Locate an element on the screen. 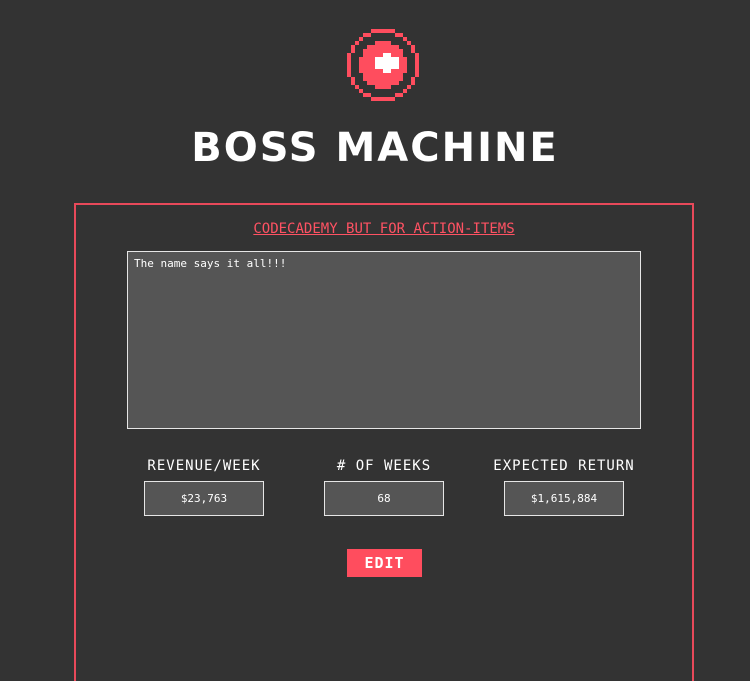 The height and width of the screenshot is (681, 750). logo-icon is located at coordinates (383, 65).